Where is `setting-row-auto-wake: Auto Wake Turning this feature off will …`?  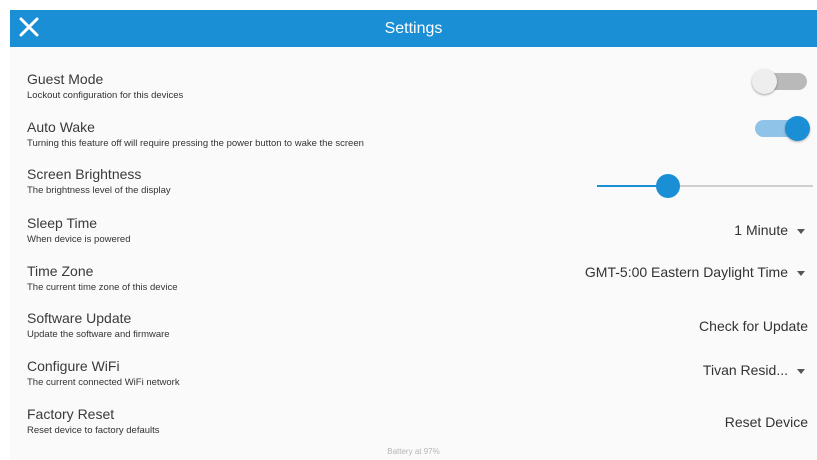
setting-row-auto-wake: Auto Wake Turning this feature off will … is located at coordinates (413, 141).